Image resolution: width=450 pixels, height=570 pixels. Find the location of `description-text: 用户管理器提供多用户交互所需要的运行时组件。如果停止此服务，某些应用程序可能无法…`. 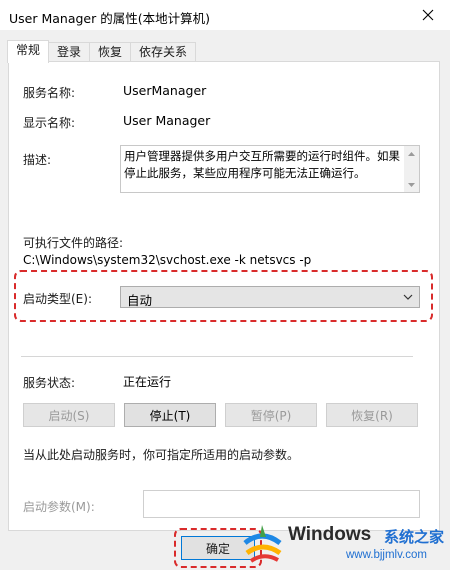

description-text: 用户管理器提供多用户交互所需要的运行时组件。如果停止此服务，某些应用程序可能无法… is located at coordinates (262, 164).